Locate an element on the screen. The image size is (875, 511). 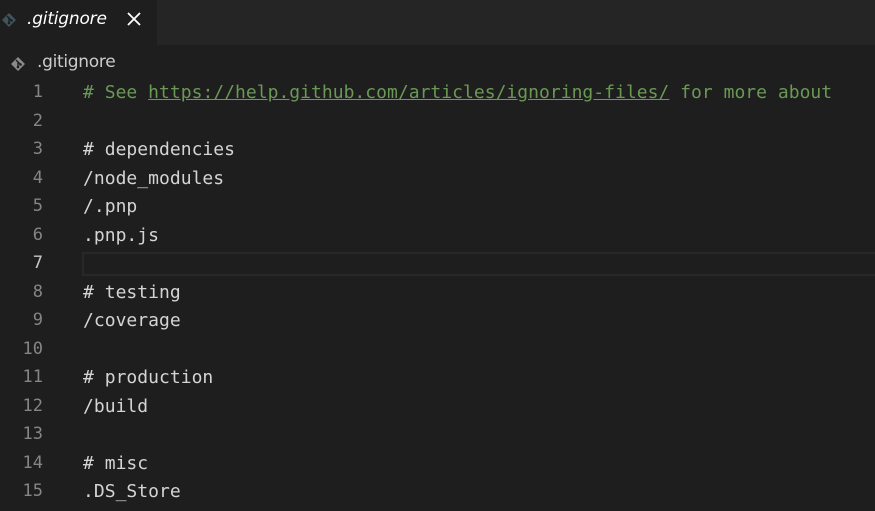
line-number: 7 is located at coordinates (37, 263).